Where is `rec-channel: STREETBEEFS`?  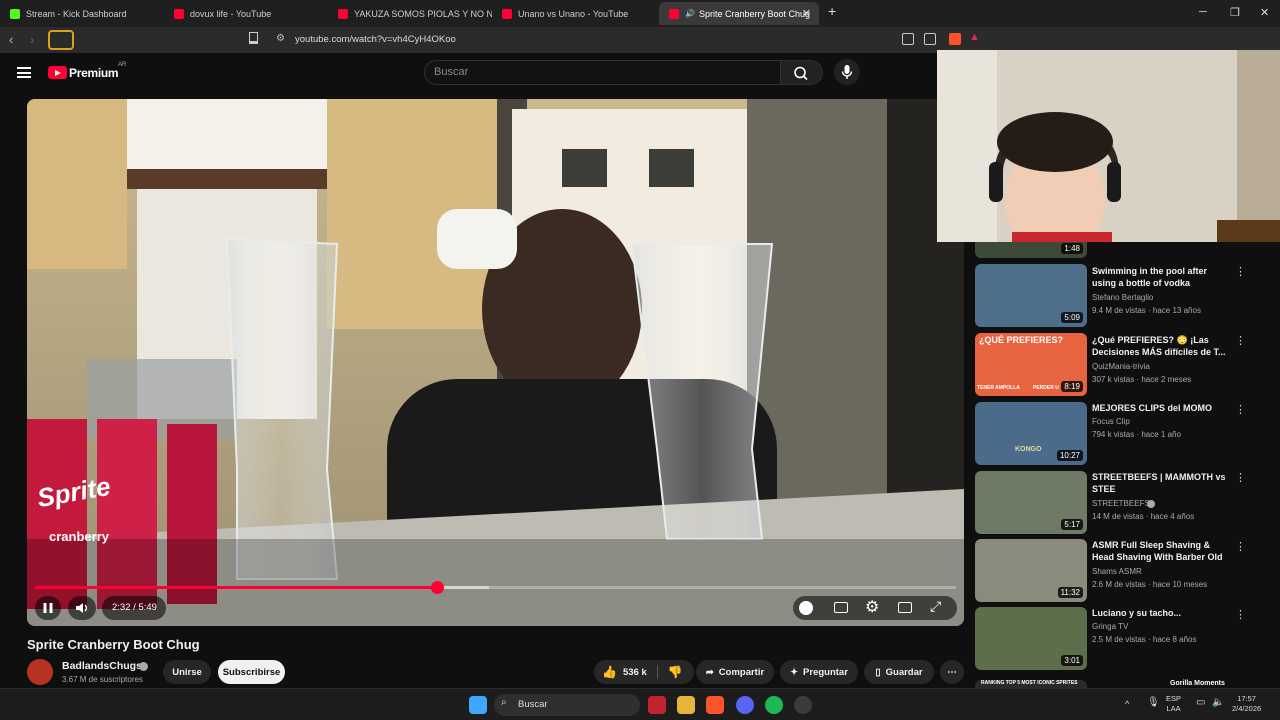 rec-channel: STREETBEEFS is located at coordinates (1121, 503).